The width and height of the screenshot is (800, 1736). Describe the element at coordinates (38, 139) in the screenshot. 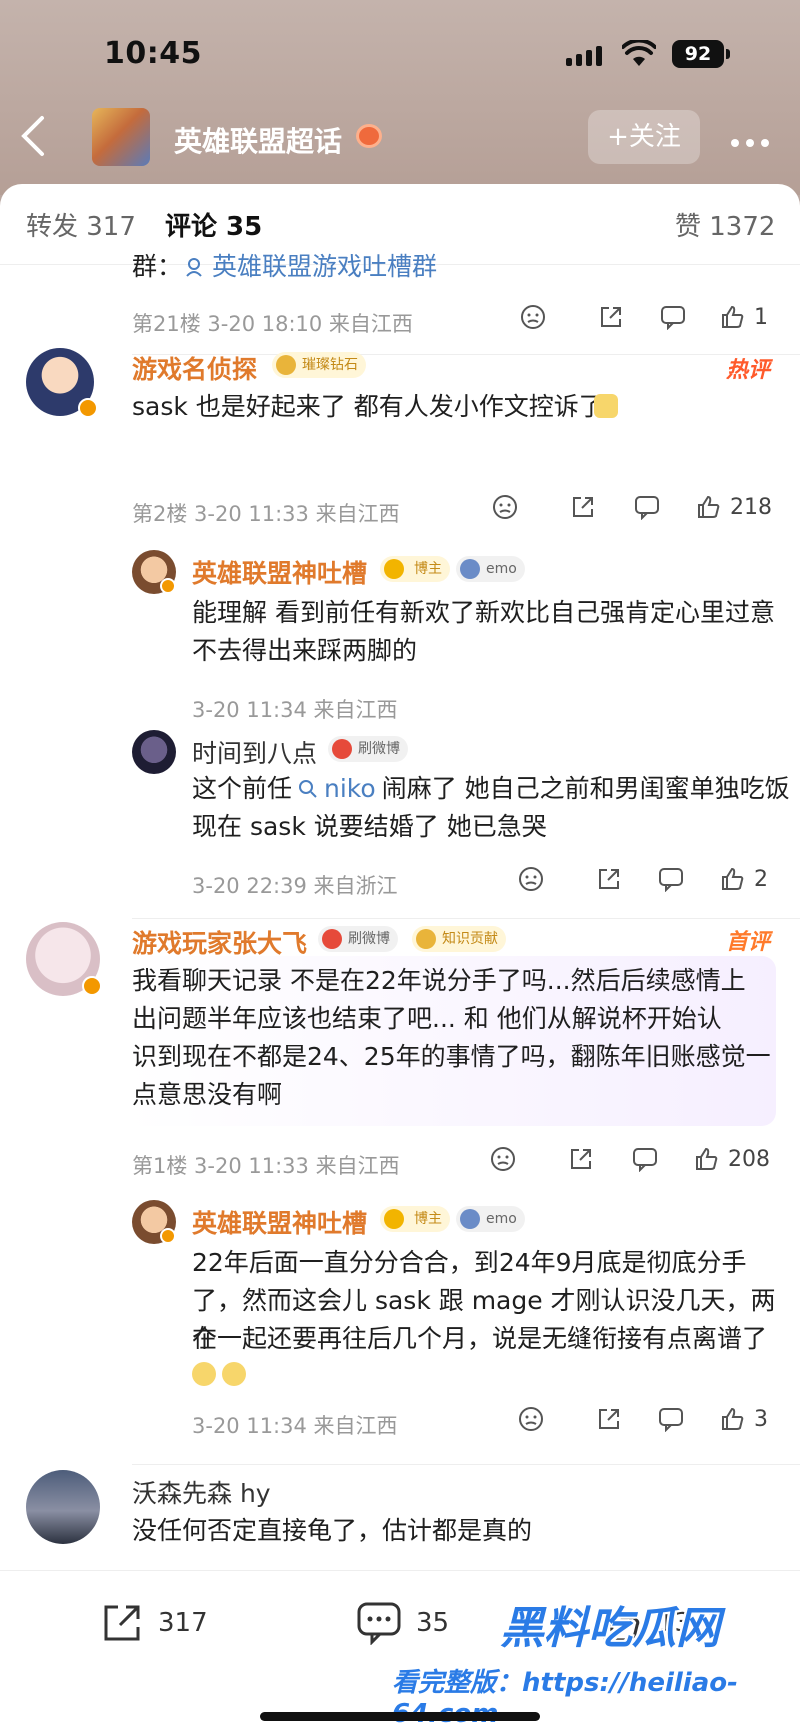

I see `back-button` at that location.